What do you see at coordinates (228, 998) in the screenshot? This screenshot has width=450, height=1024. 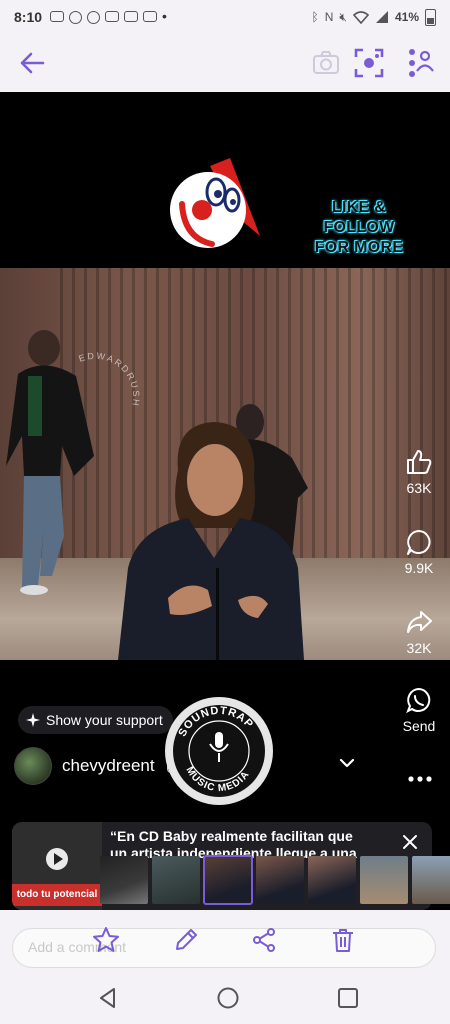 I see `nav-home-icon` at bounding box center [228, 998].